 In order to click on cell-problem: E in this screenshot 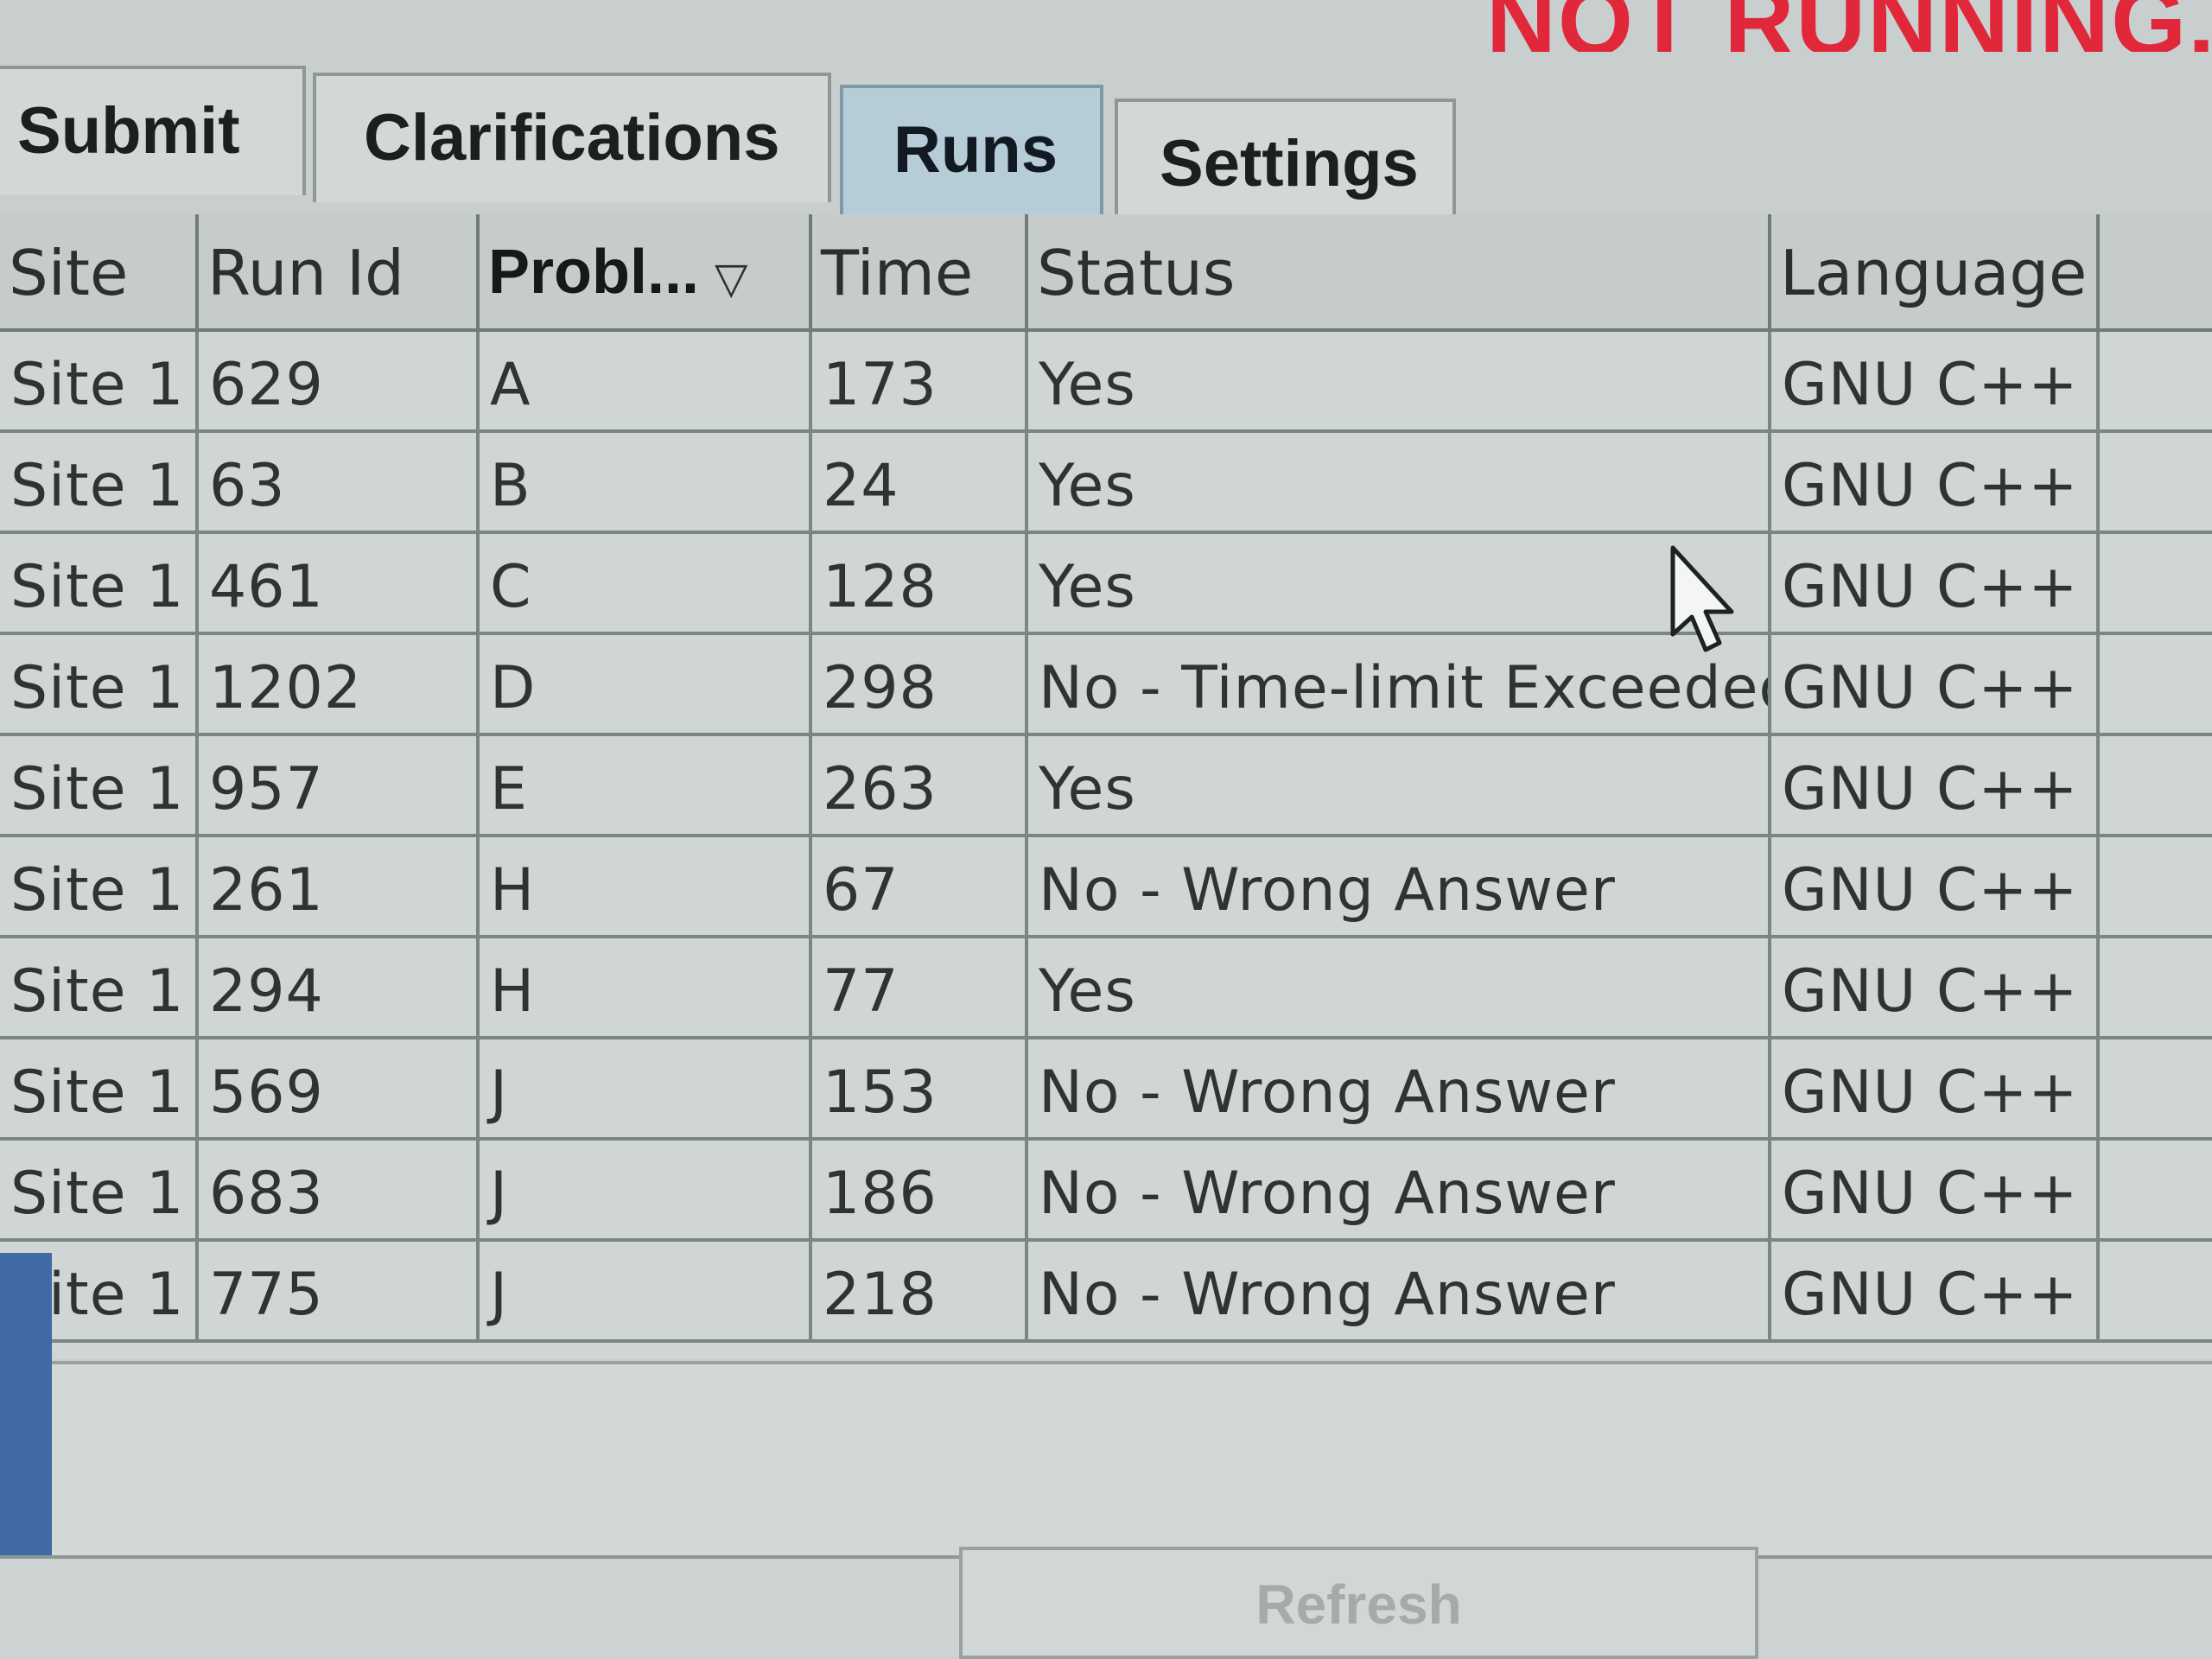, I will do `click(646, 785)`.